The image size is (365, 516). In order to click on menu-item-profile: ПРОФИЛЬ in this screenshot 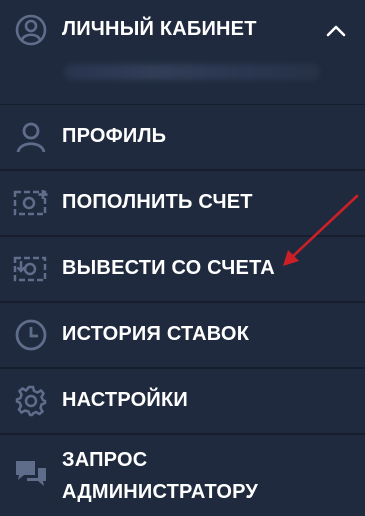, I will do `click(182, 138)`.